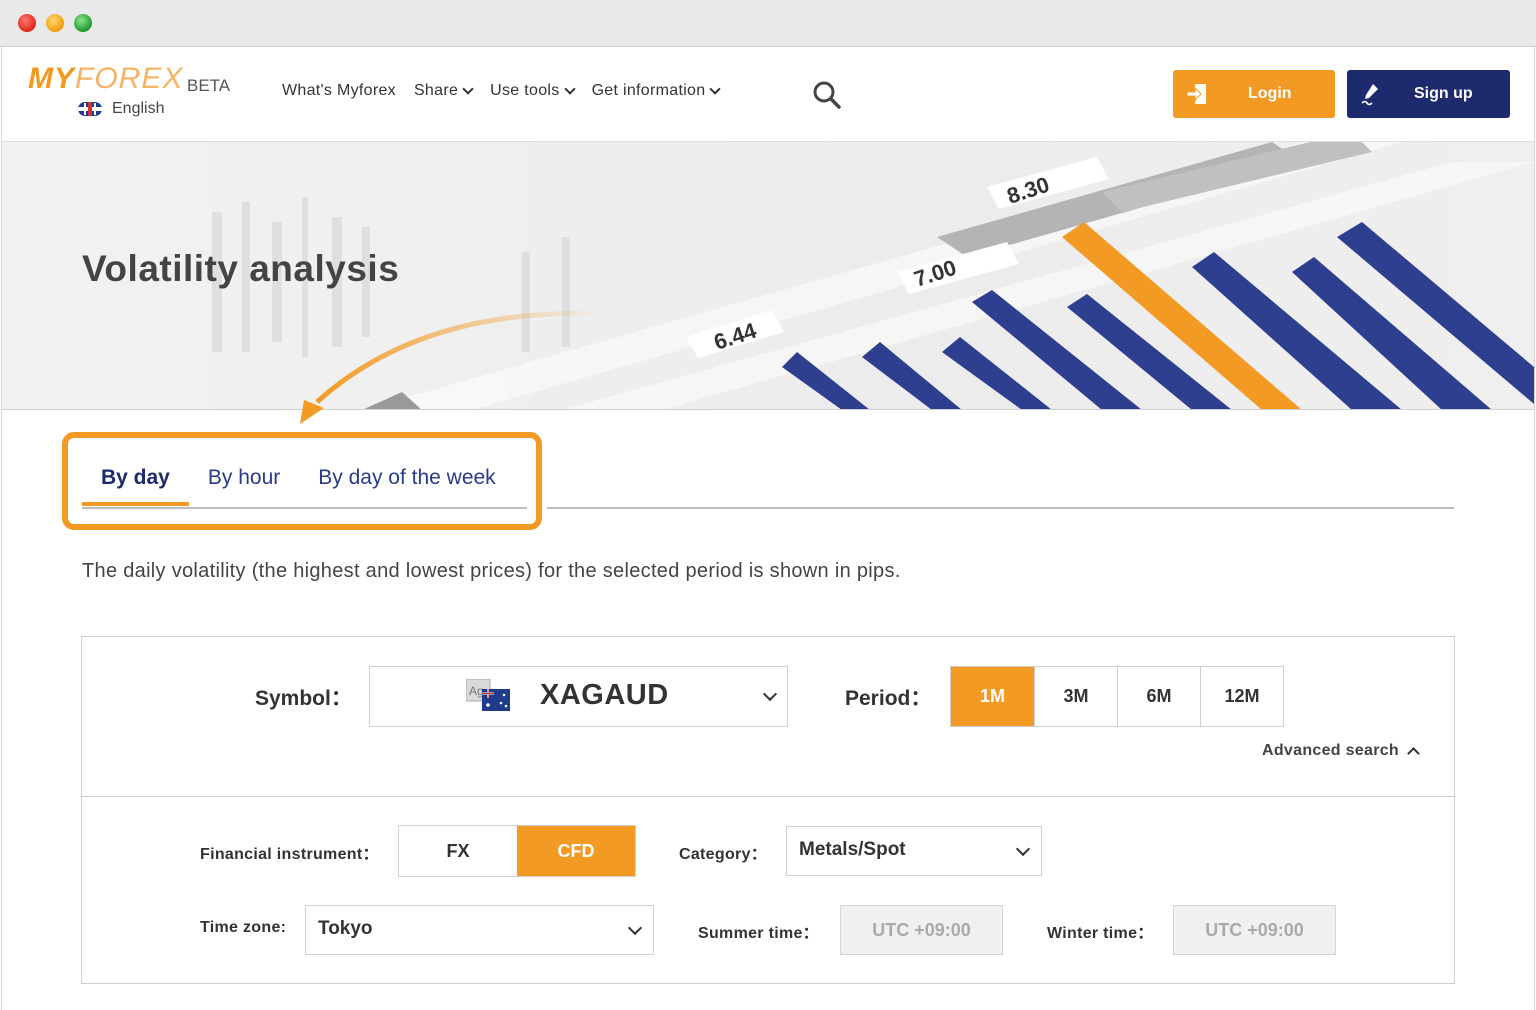 This screenshot has width=1536, height=1010. Describe the element at coordinates (914, 851) in the screenshot. I see `category-select: Metals/Spot` at that location.